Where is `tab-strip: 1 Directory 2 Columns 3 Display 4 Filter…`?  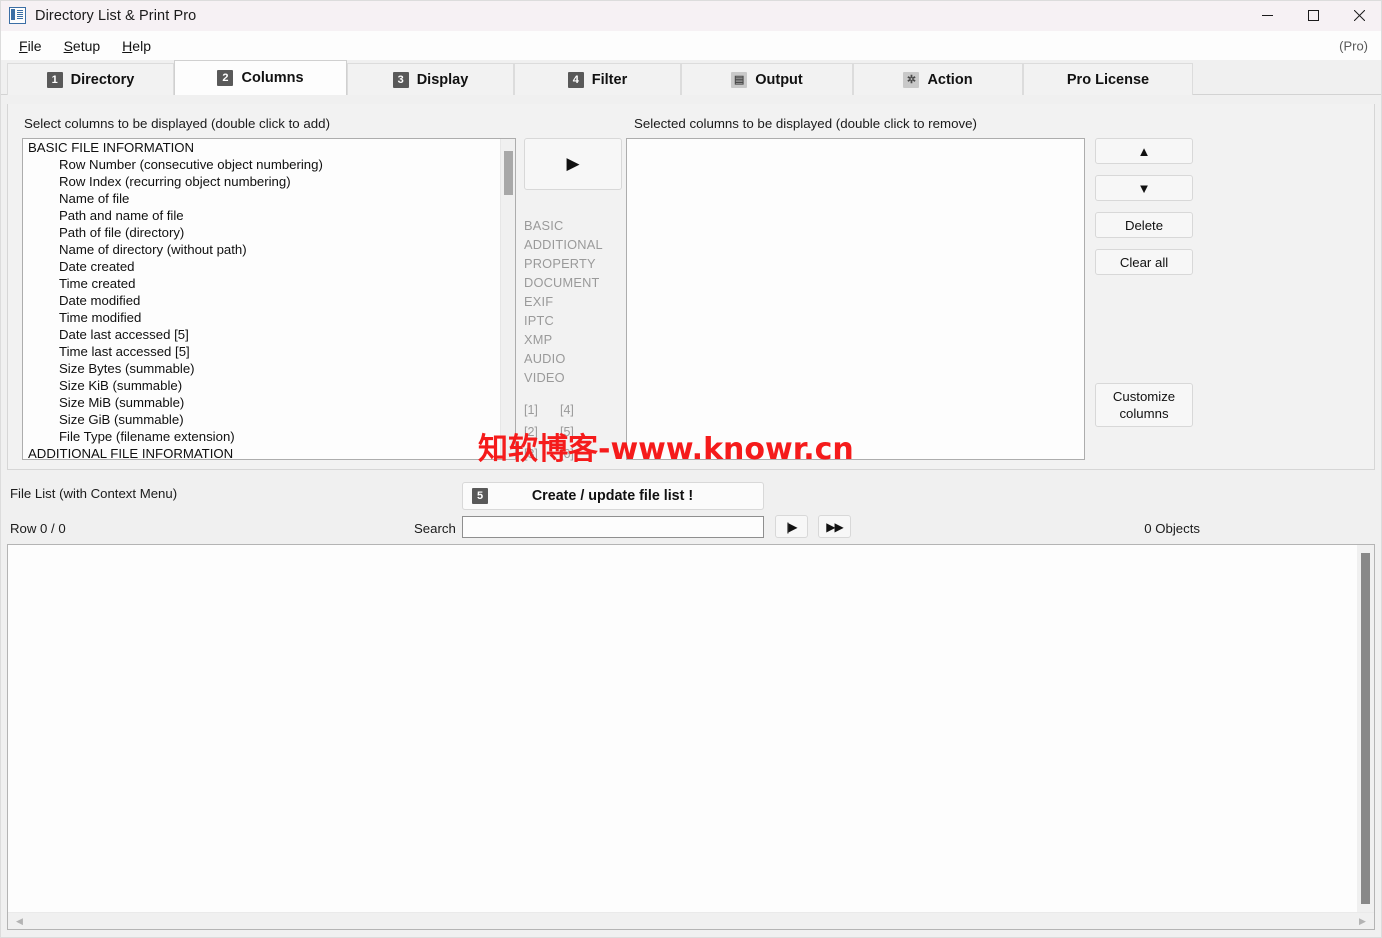
tab-strip: 1 Directory 2 Columns 3 Display 4 Filter… is located at coordinates (691, 77).